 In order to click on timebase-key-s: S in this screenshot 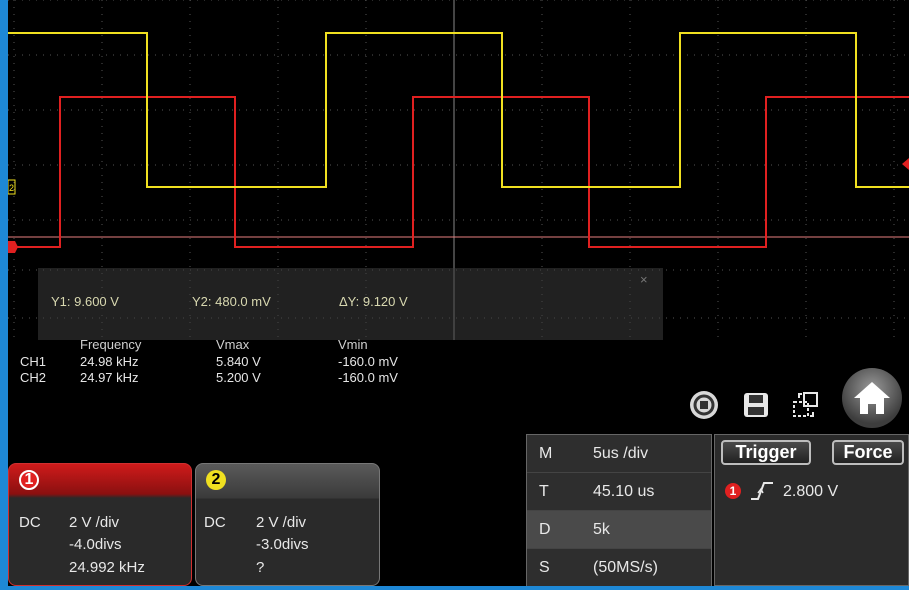, I will do `click(544, 567)`.